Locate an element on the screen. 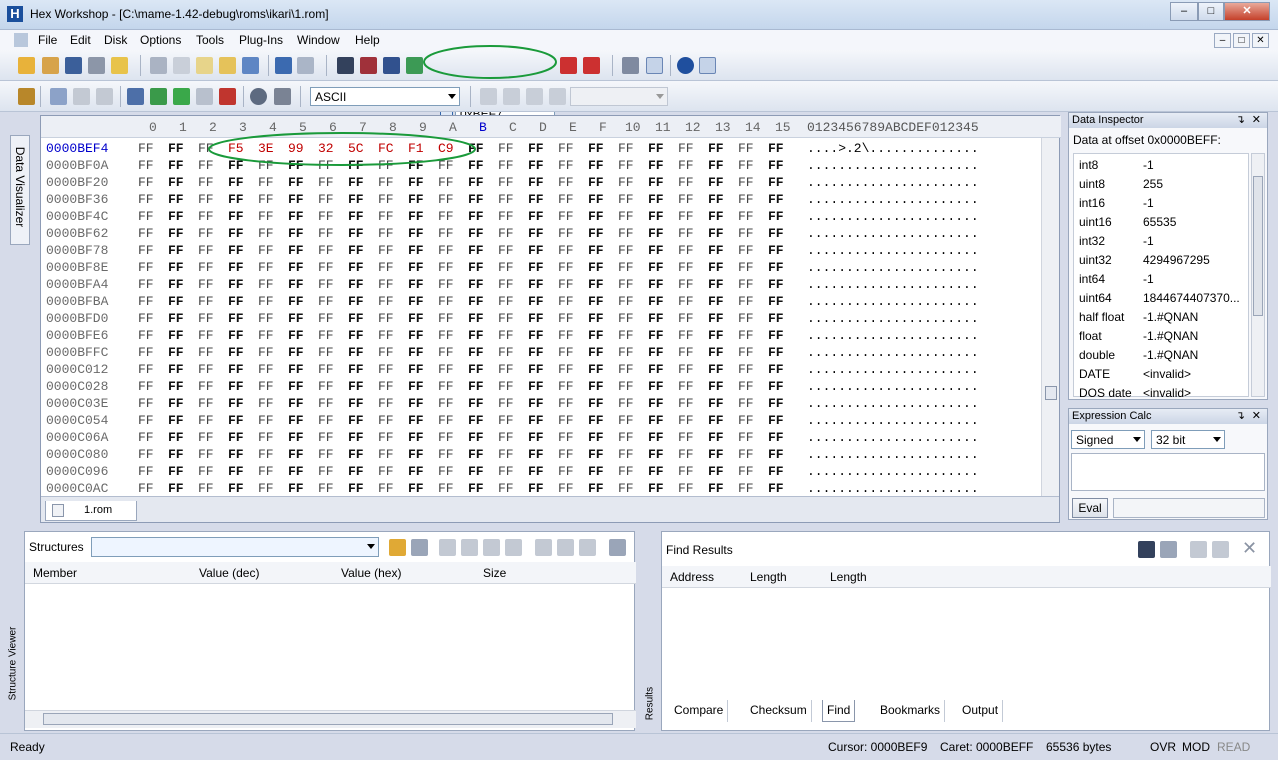  find-previous-icon is located at coordinates (368, 65).